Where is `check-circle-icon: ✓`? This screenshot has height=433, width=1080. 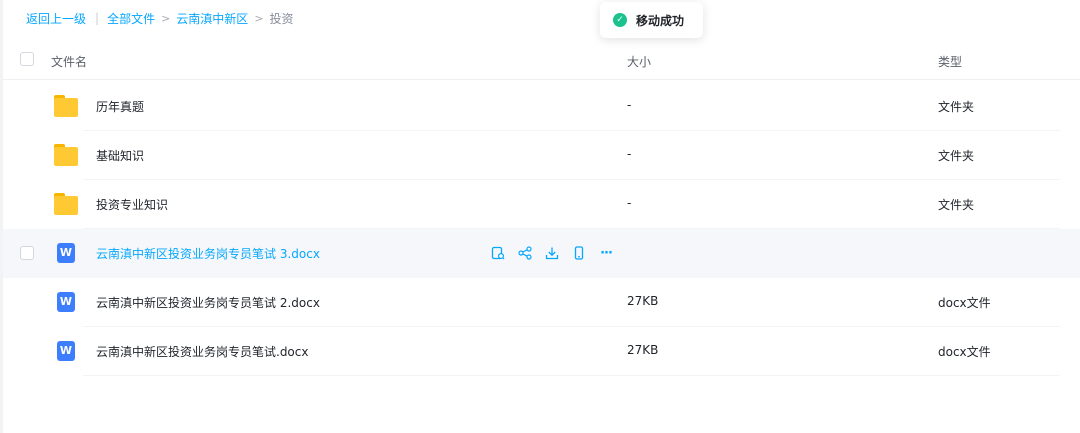 check-circle-icon: ✓ is located at coordinates (620, 20).